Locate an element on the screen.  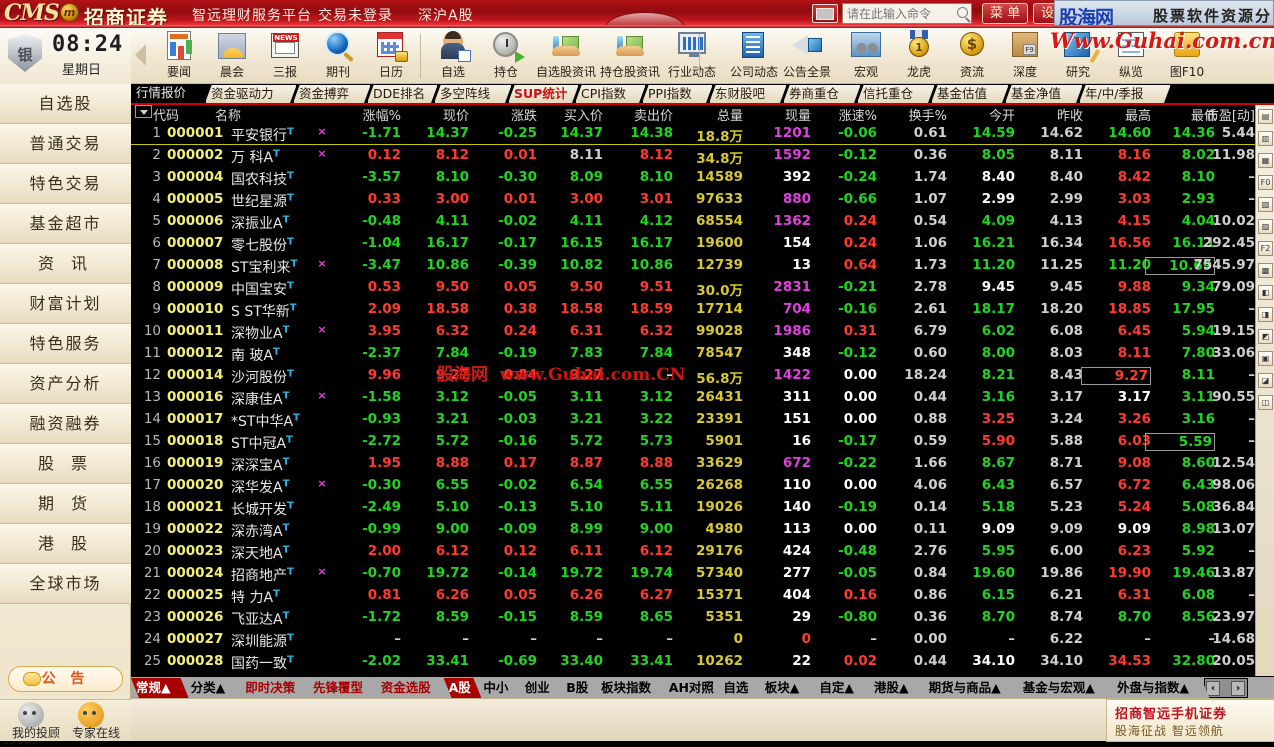
toolbar-button-8: 持仓股资讯 is located at coordinates (630, 55).